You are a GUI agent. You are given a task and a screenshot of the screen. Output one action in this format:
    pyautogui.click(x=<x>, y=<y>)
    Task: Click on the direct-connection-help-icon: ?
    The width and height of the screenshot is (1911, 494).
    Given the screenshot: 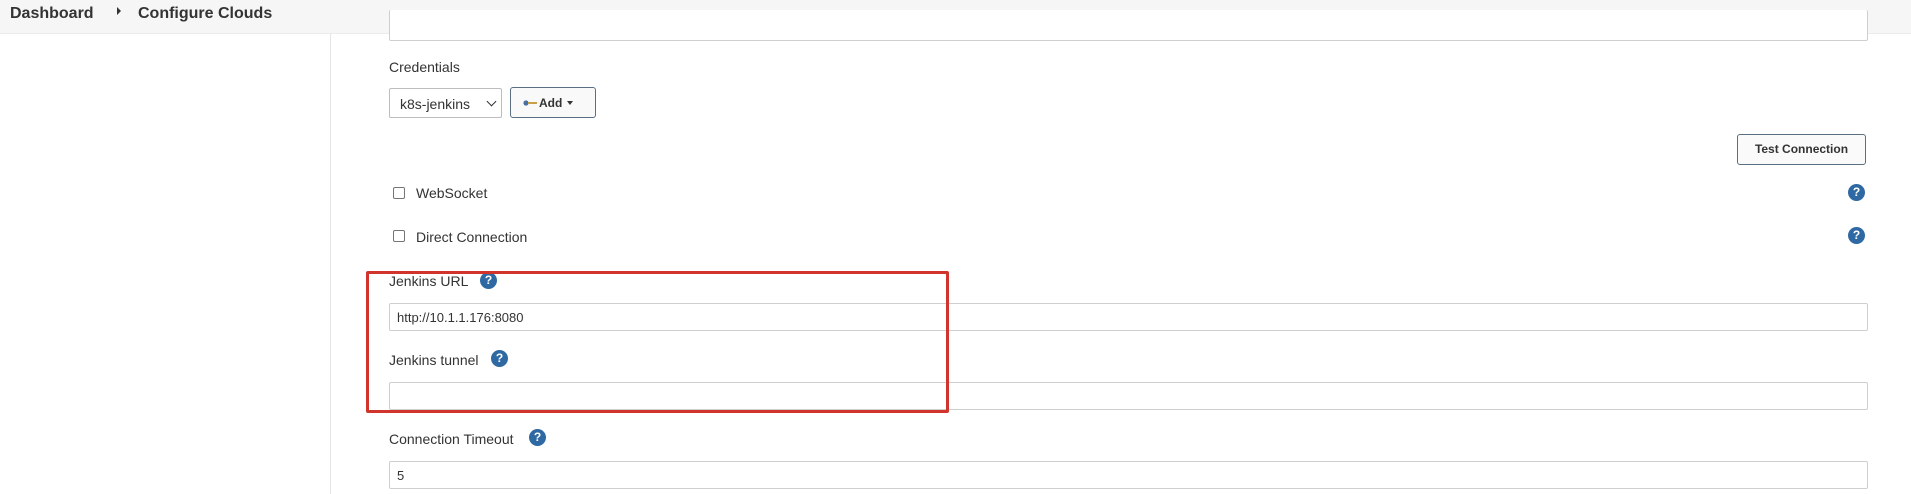 What is the action you would take?
    pyautogui.click(x=1856, y=235)
    